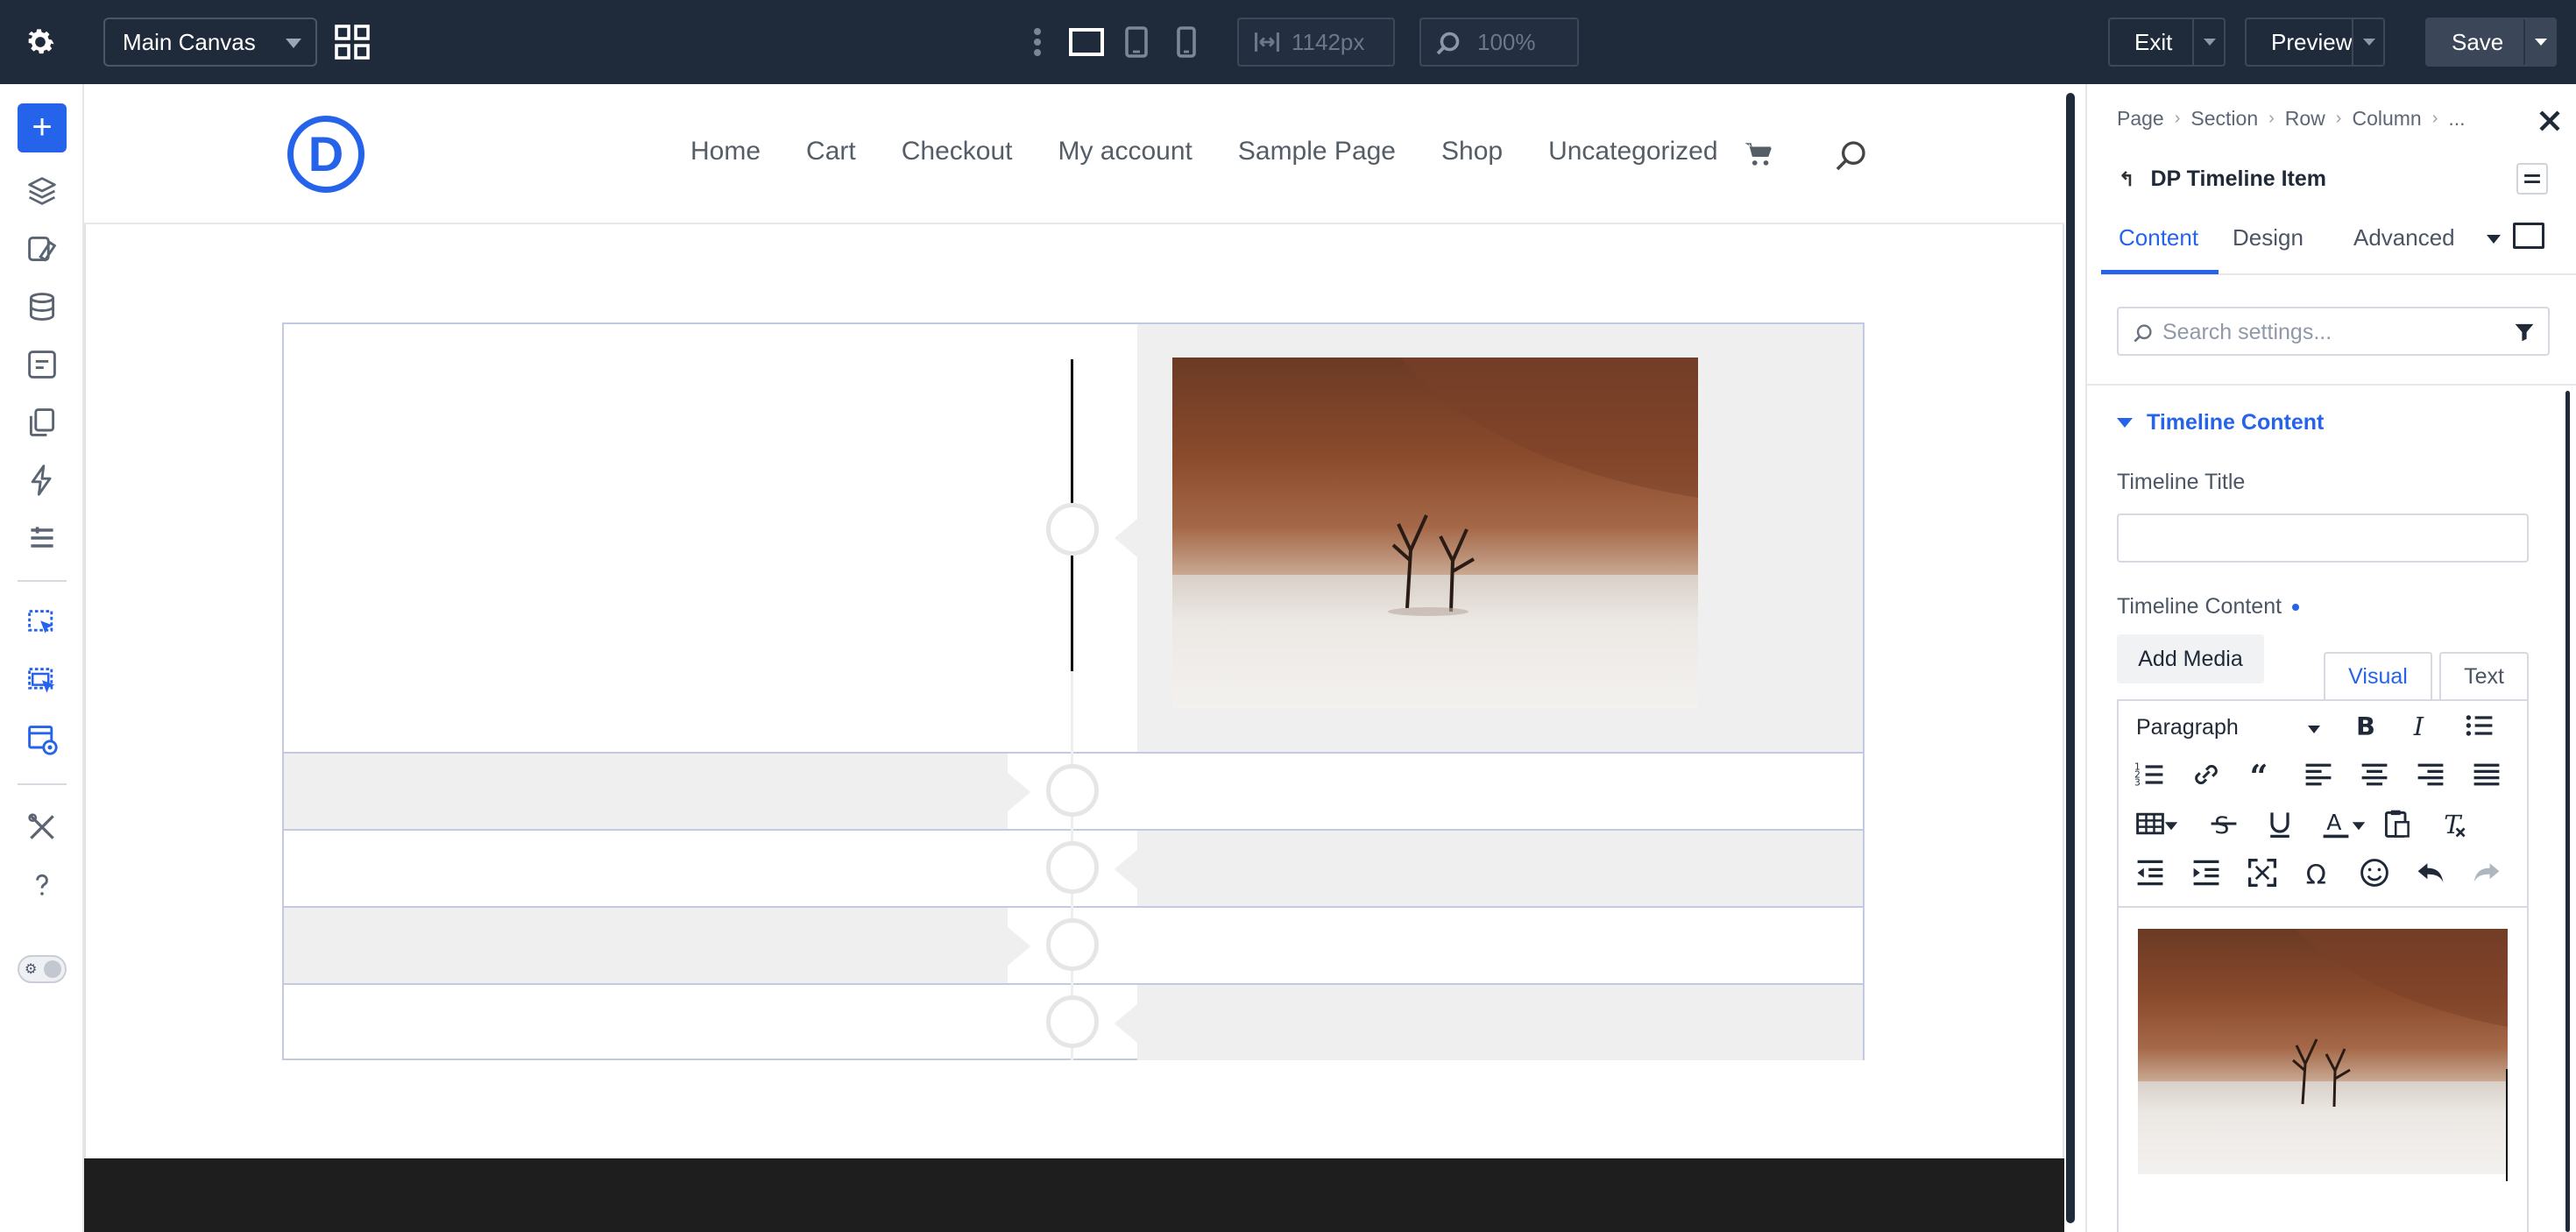 The height and width of the screenshot is (1232, 2576). What do you see at coordinates (2206, 774) in the screenshot?
I see `link-icon` at bounding box center [2206, 774].